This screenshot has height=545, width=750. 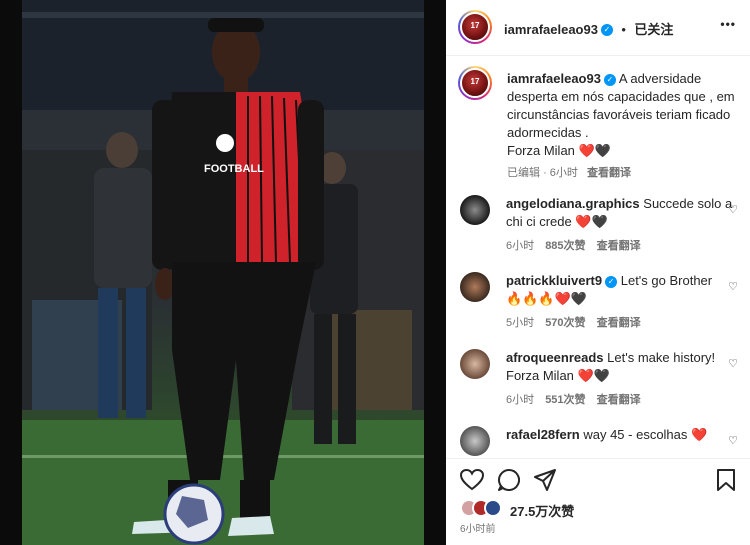 What do you see at coordinates (543, 434) in the screenshot?
I see `comment-username: rafael28fern` at bounding box center [543, 434].